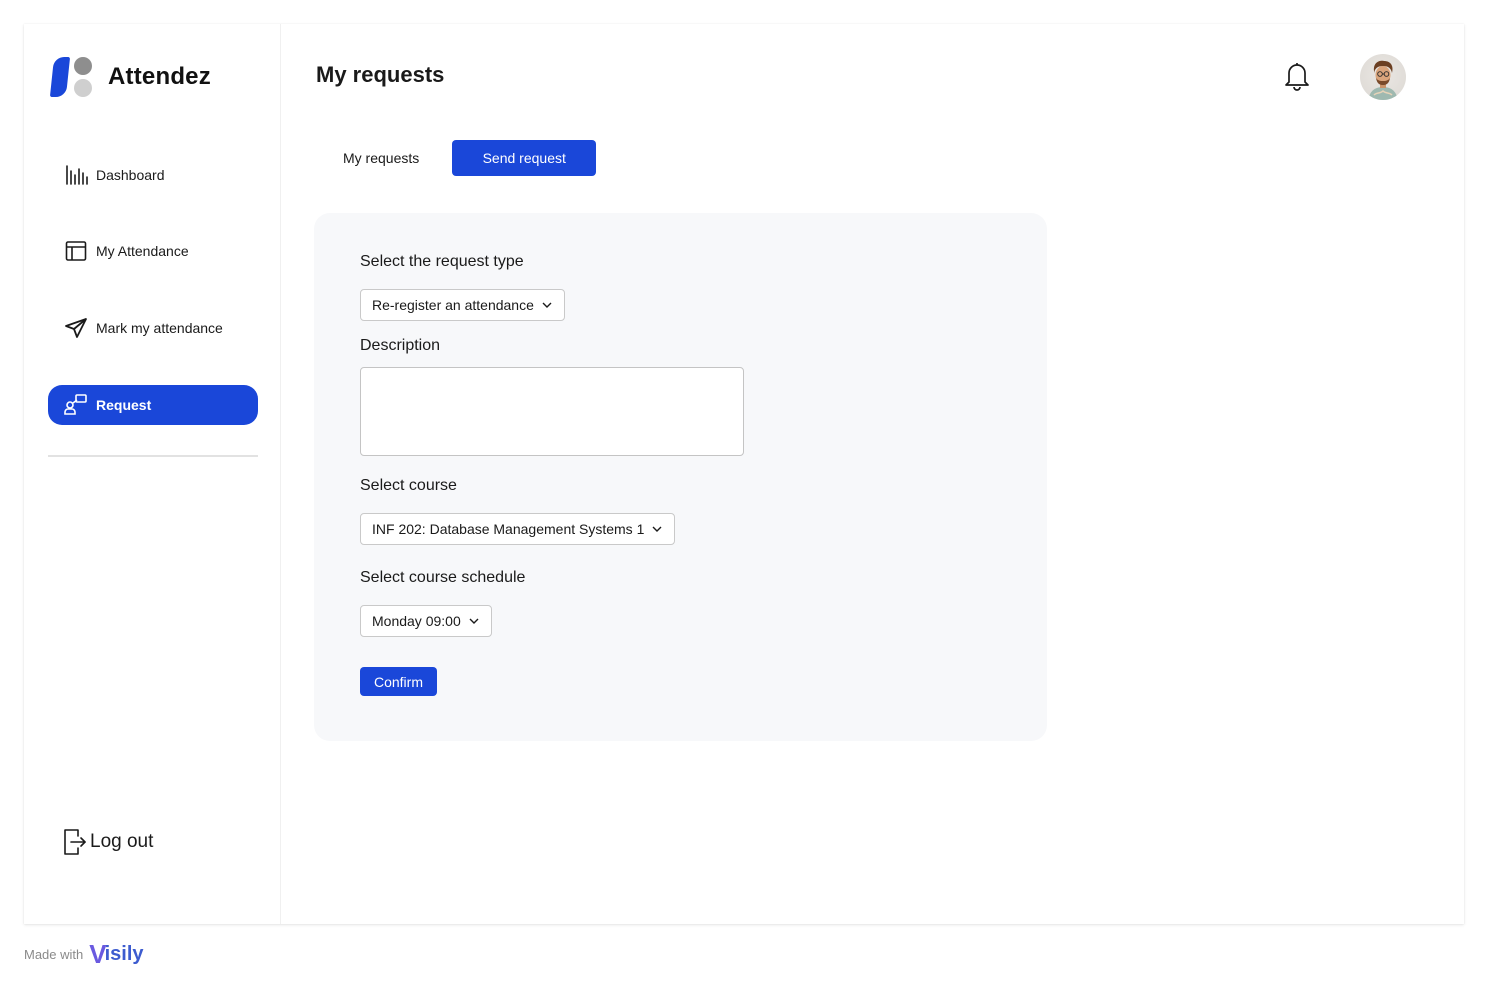  What do you see at coordinates (524, 158) in the screenshot?
I see `tab-send-request: Send request` at bounding box center [524, 158].